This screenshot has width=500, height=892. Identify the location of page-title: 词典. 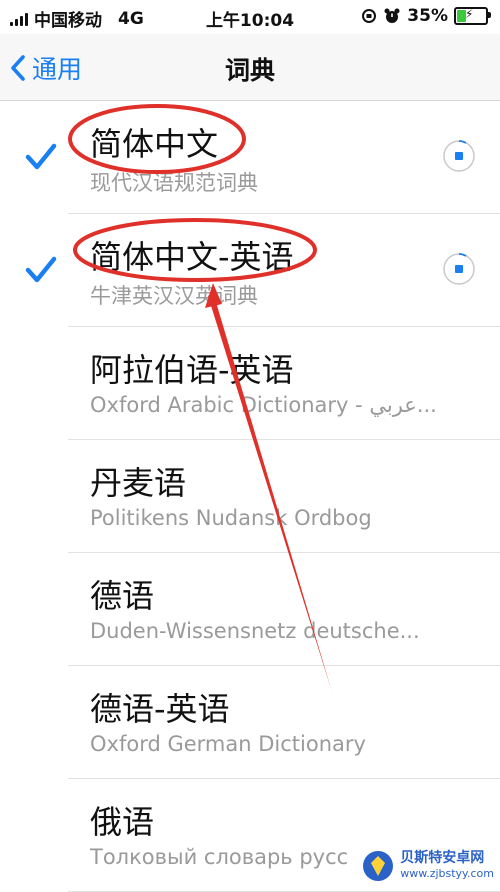
(249, 70).